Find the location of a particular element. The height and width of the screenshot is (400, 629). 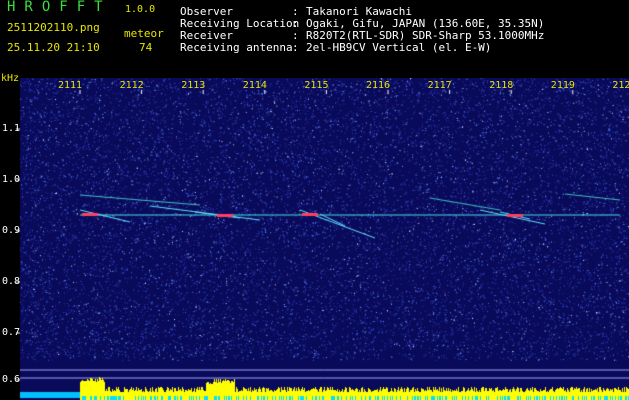

time-tick-label: 2119 is located at coordinates (562, 85).